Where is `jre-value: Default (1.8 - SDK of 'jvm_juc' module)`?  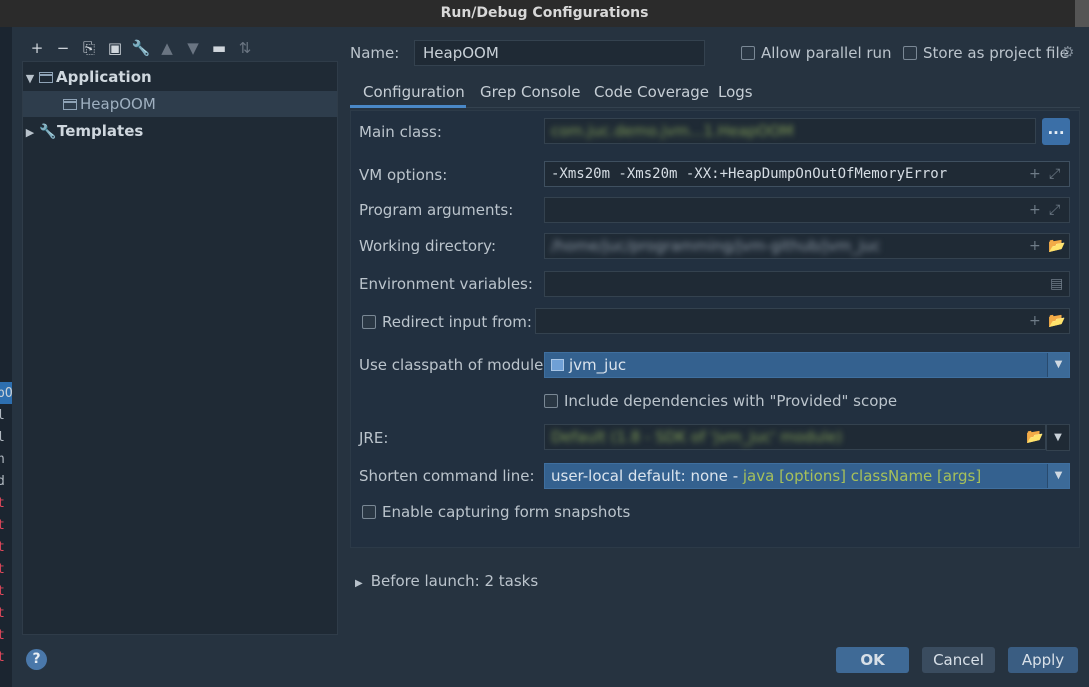 jre-value: Default (1.8 - SDK of 'jvm_juc' module) is located at coordinates (697, 437).